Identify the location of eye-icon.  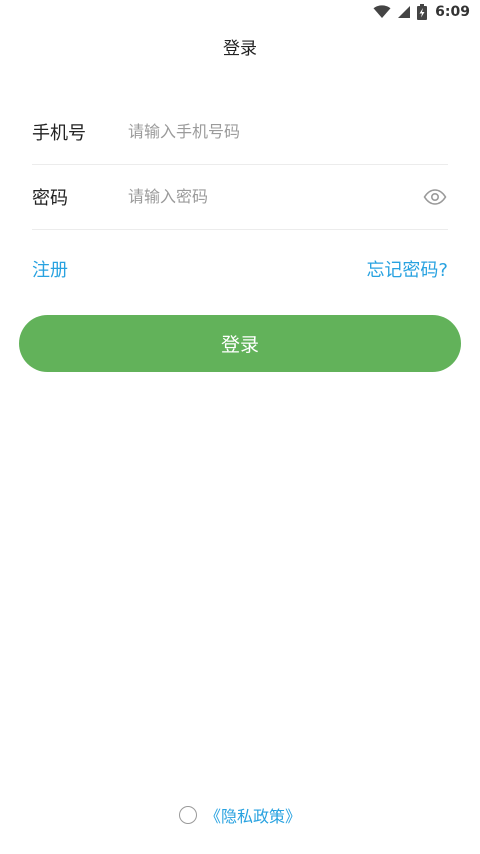
(435, 197).